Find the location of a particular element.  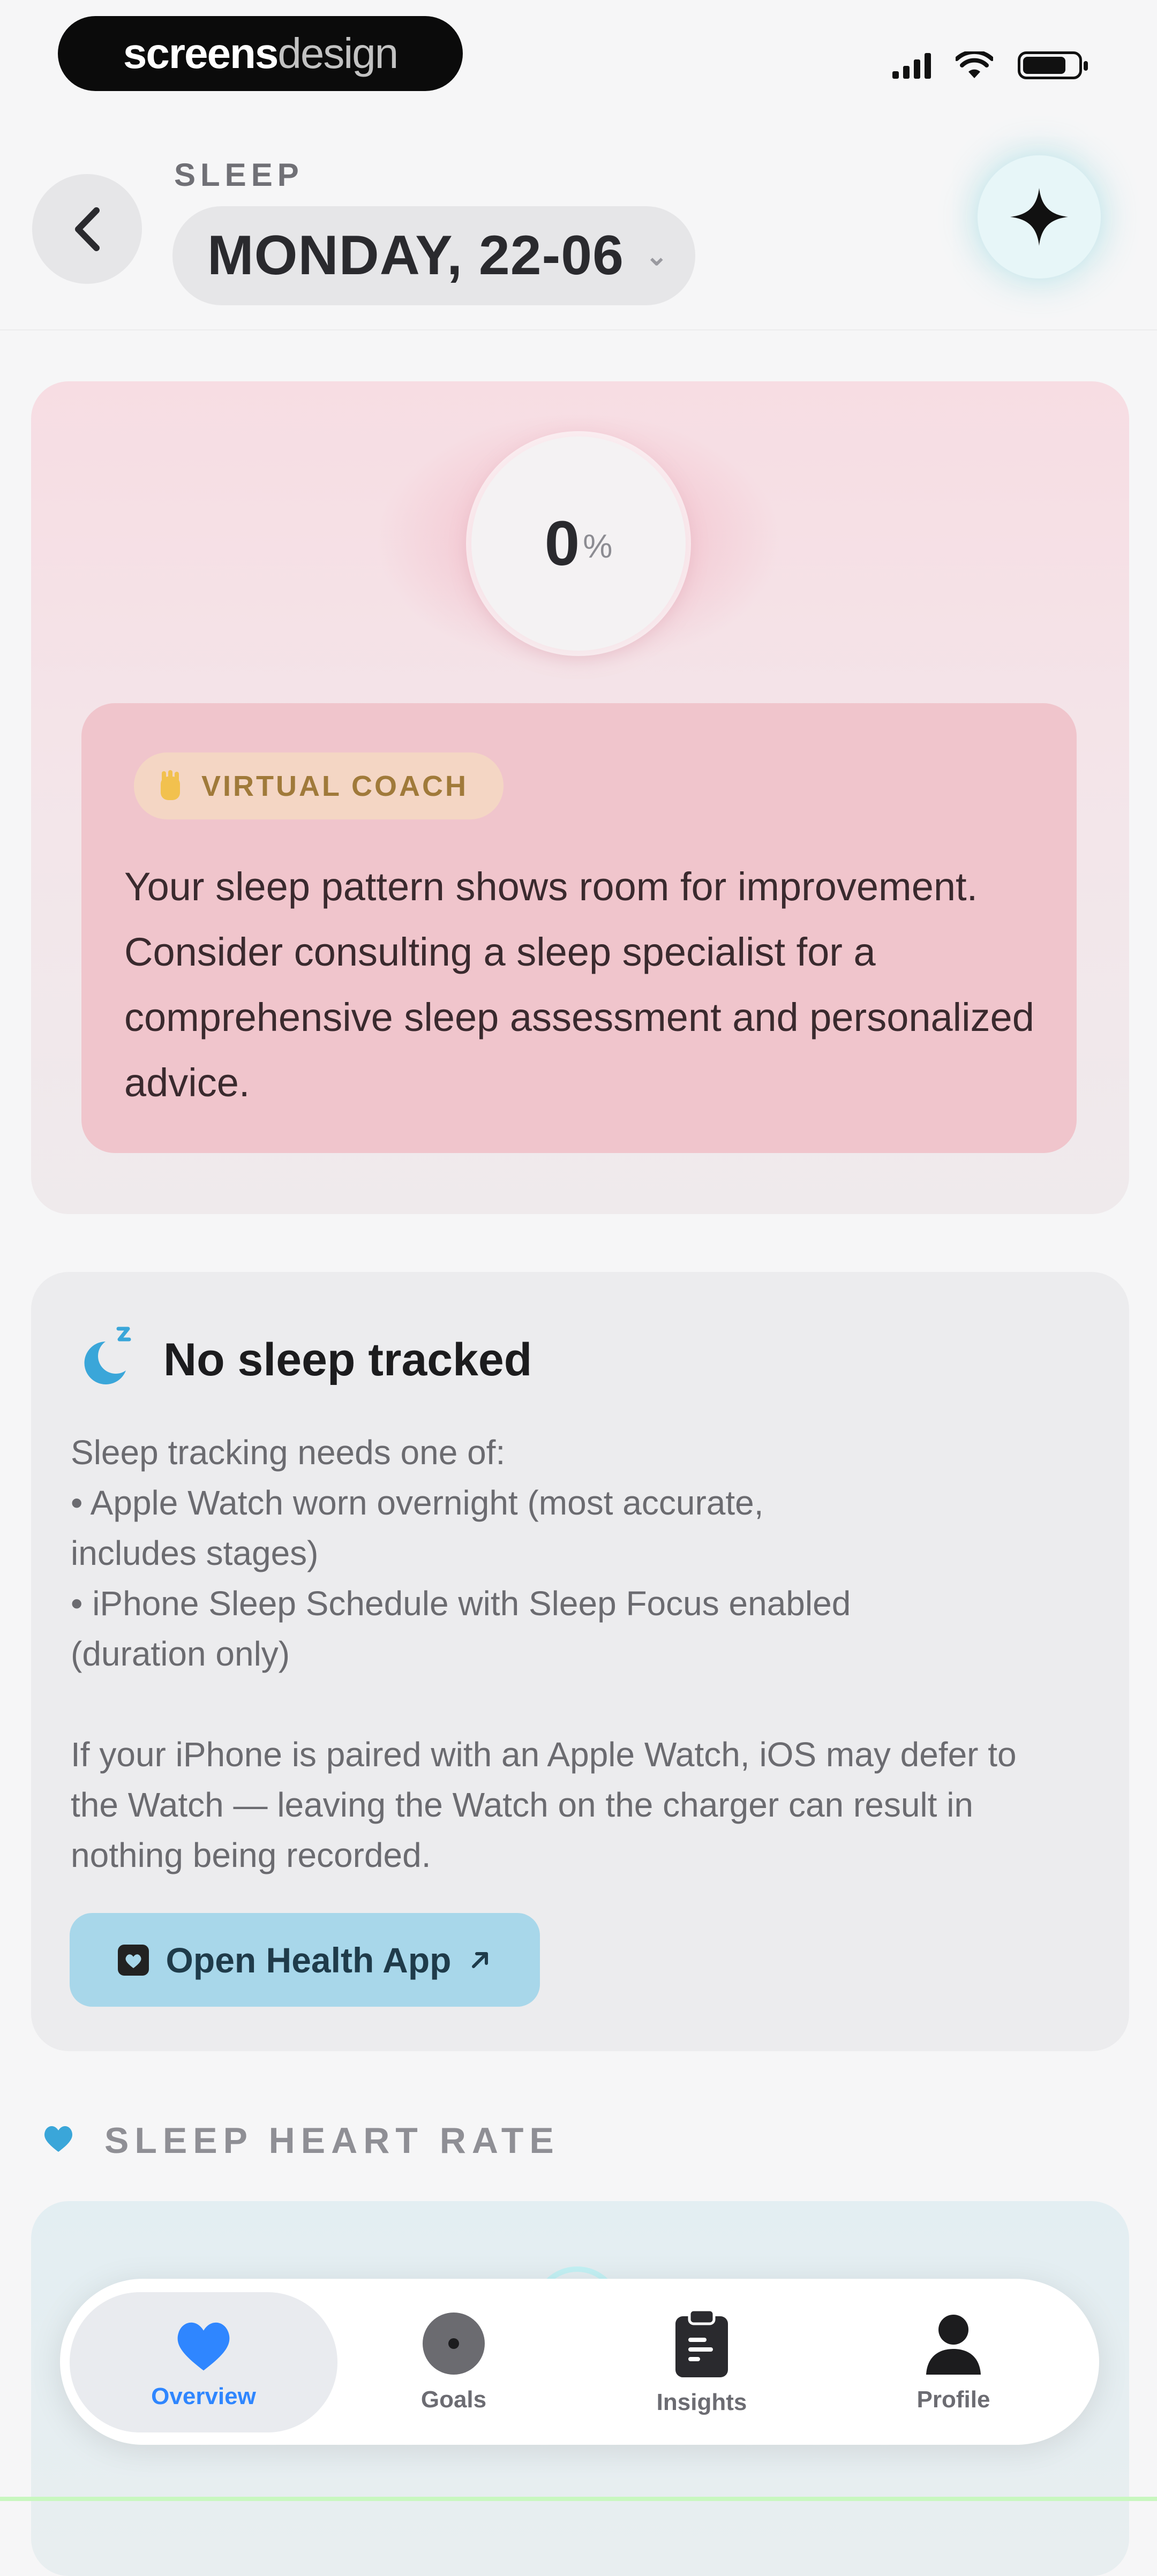

tab-goals: Goals is located at coordinates (453, 2362).